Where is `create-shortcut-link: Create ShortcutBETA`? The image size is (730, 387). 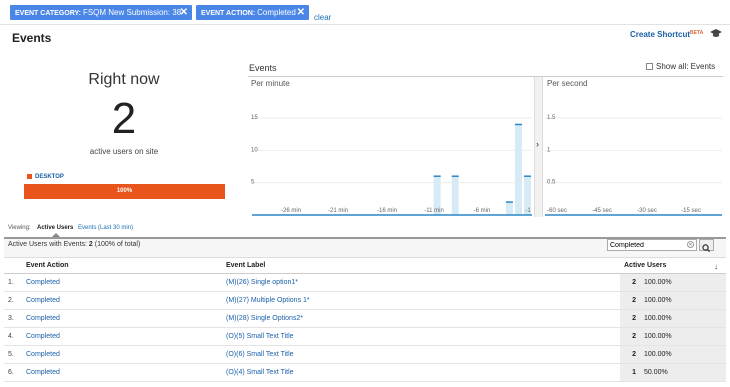 create-shortcut-link: Create ShortcutBETA is located at coordinates (666, 34).